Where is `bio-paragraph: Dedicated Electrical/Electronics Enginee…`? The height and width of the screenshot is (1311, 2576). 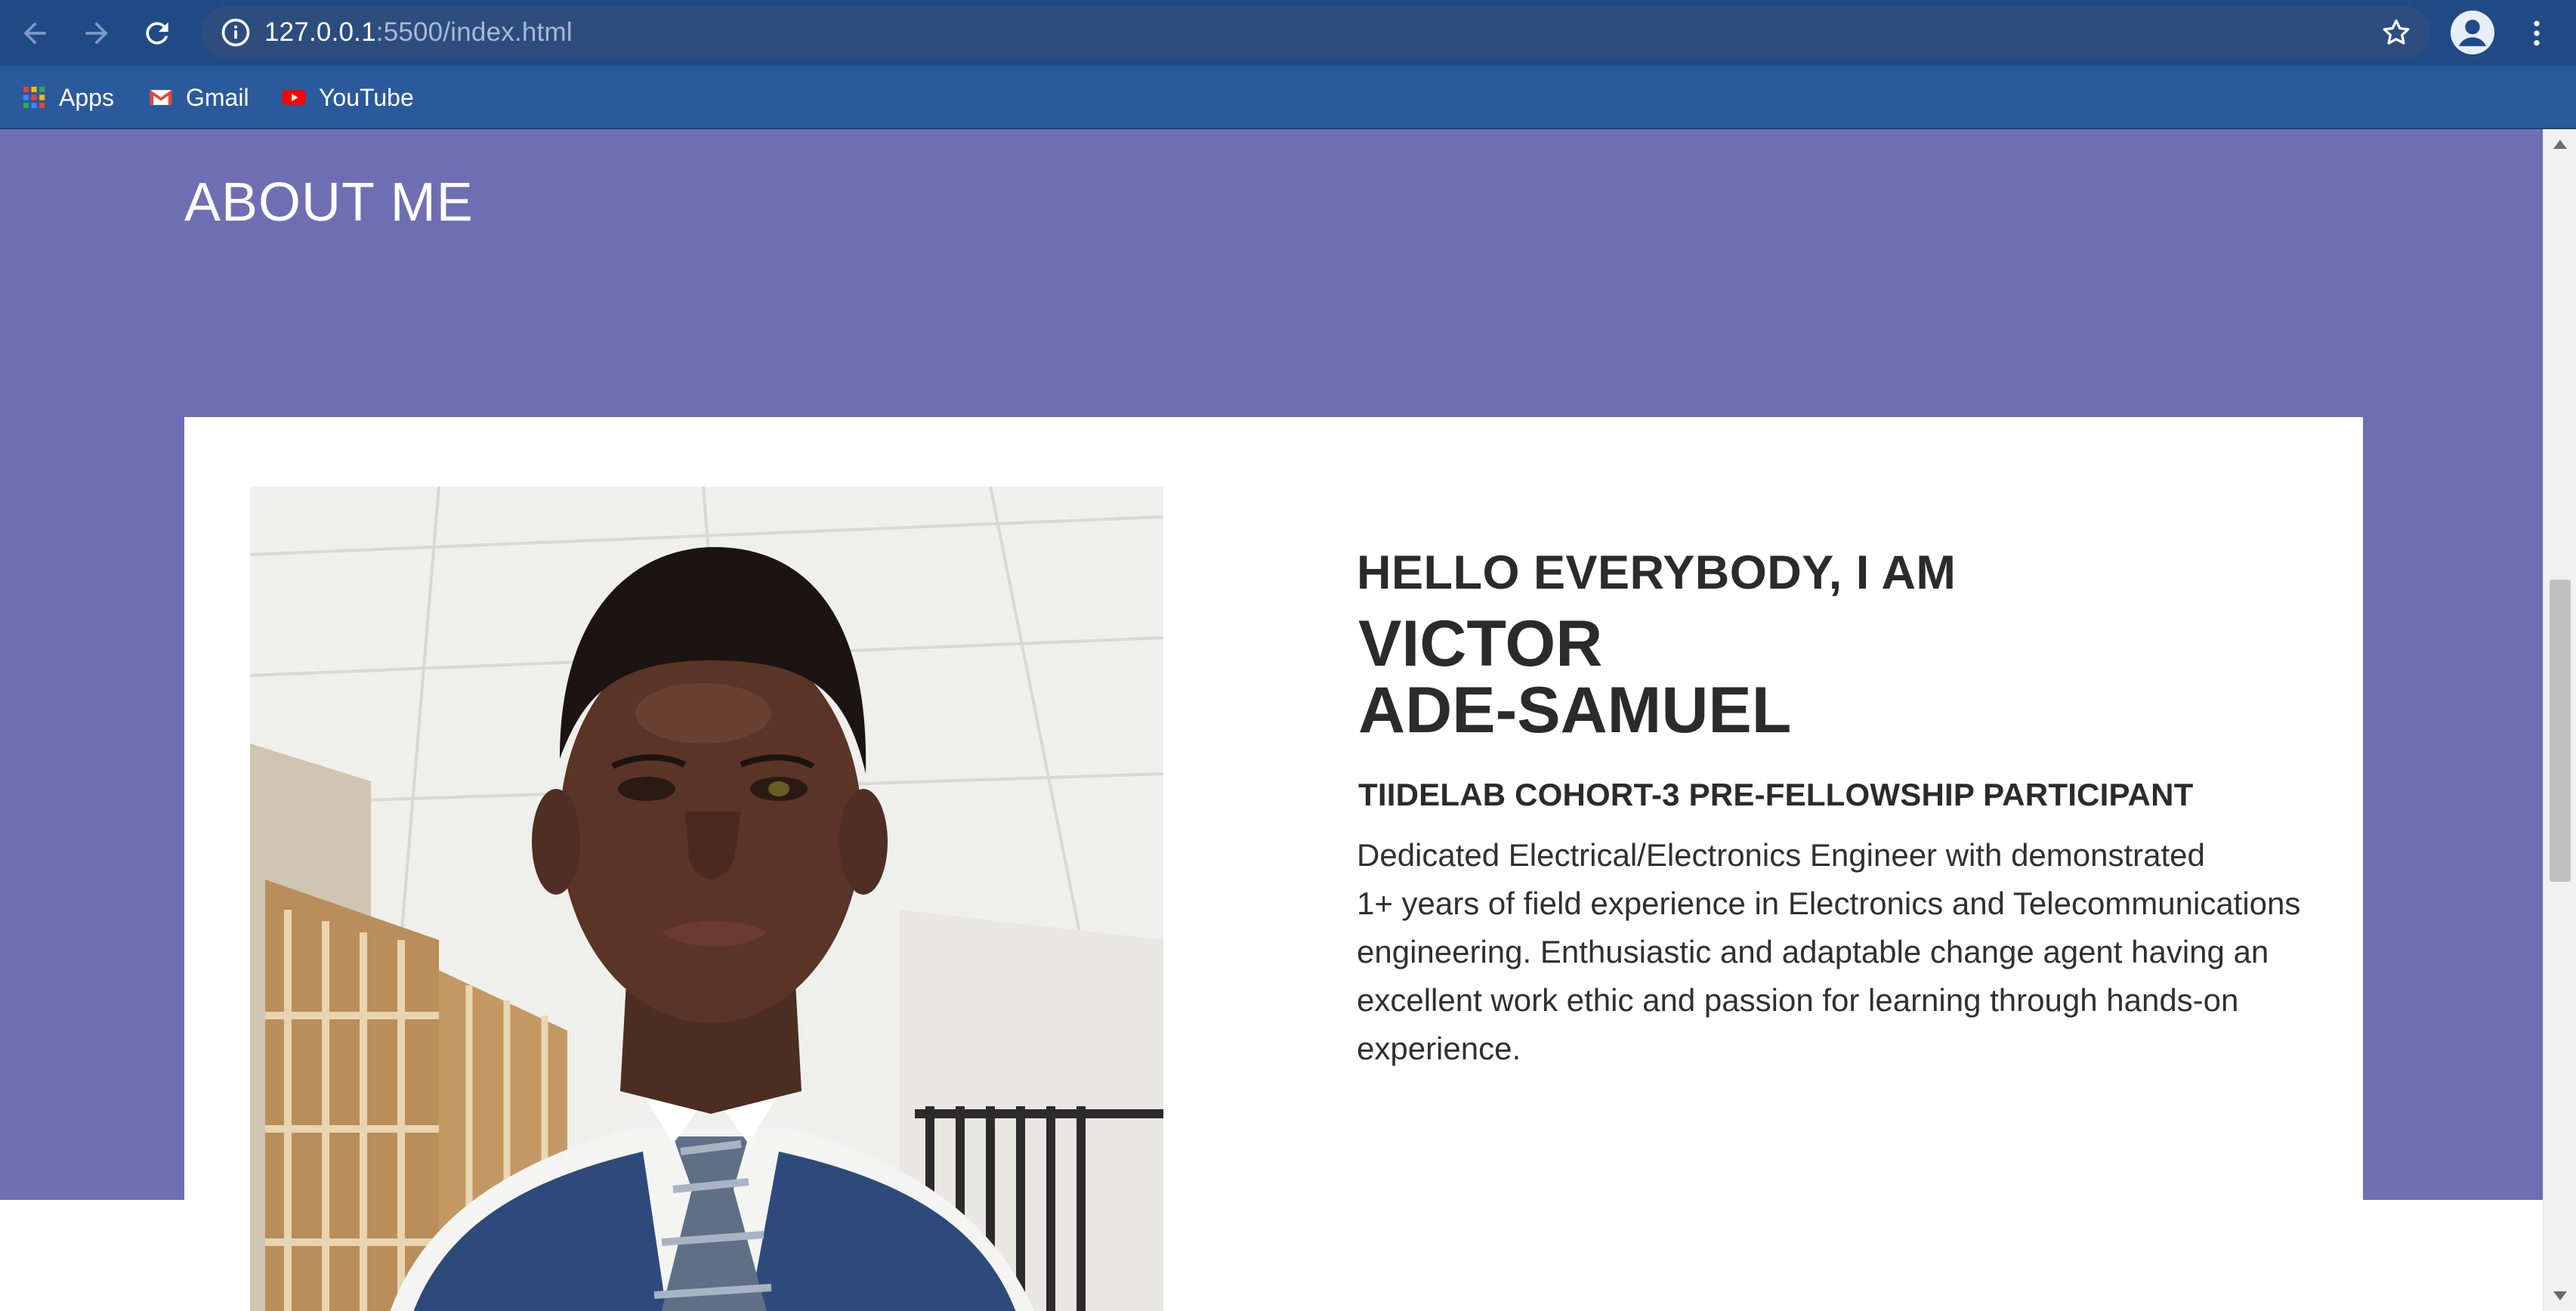 bio-paragraph: Dedicated Electrical/Electronics Enginee… is located at coordinates (1840, 952).